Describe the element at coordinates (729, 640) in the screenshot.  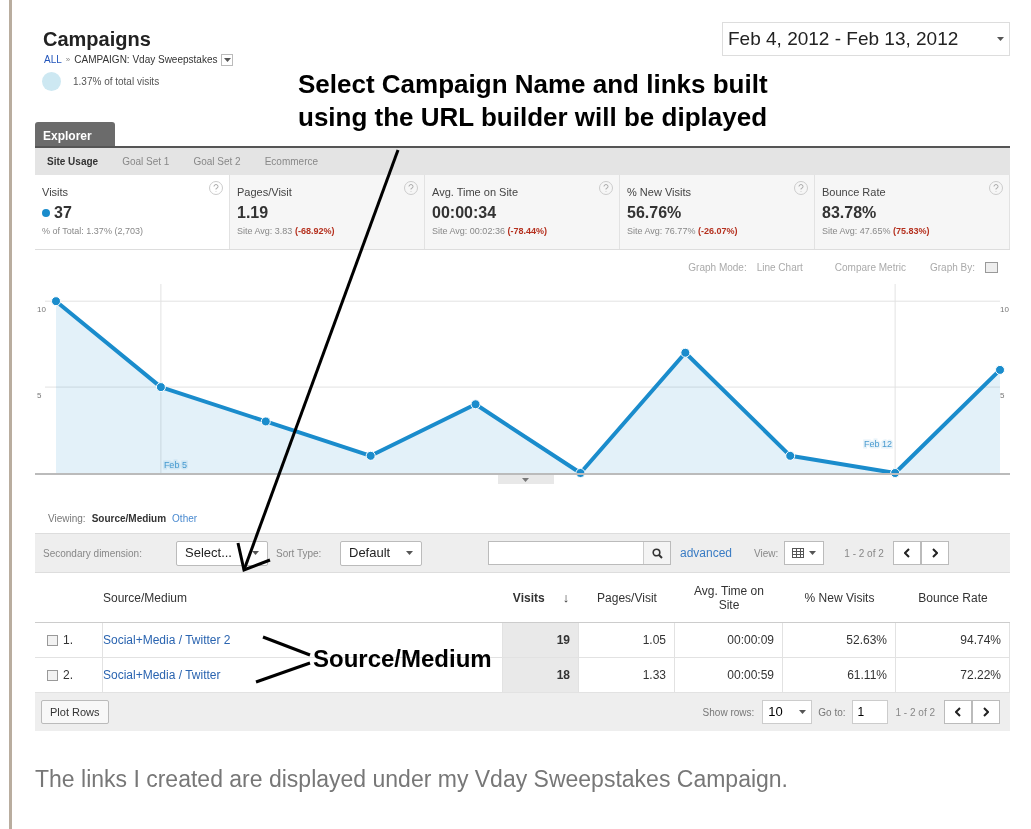
I see `table-cell: 00:00:09` at that location.